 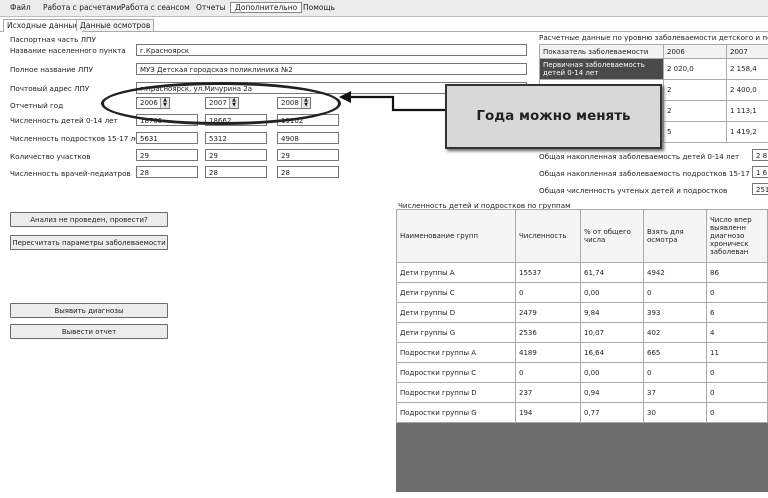 What do you see at coordinates (675, 412) in the screenshot?
I see `group-exam-cell: 30` at bounding box center [675, 412].